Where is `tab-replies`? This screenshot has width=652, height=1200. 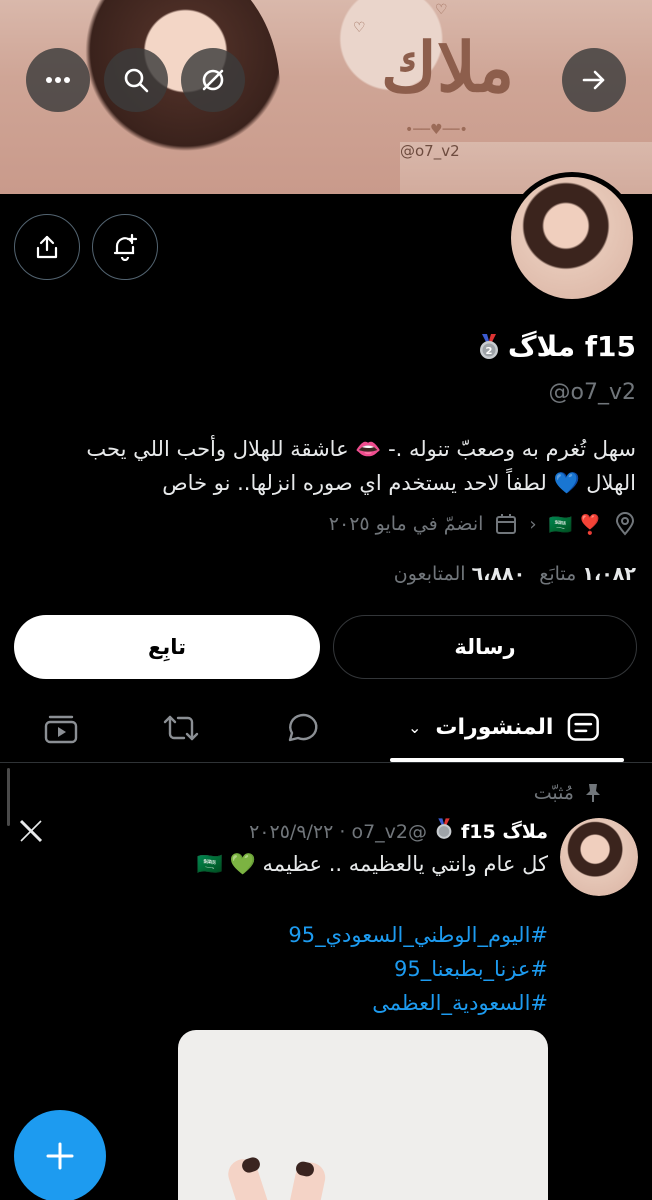 tab-replies is located at coordinates (302, 730).